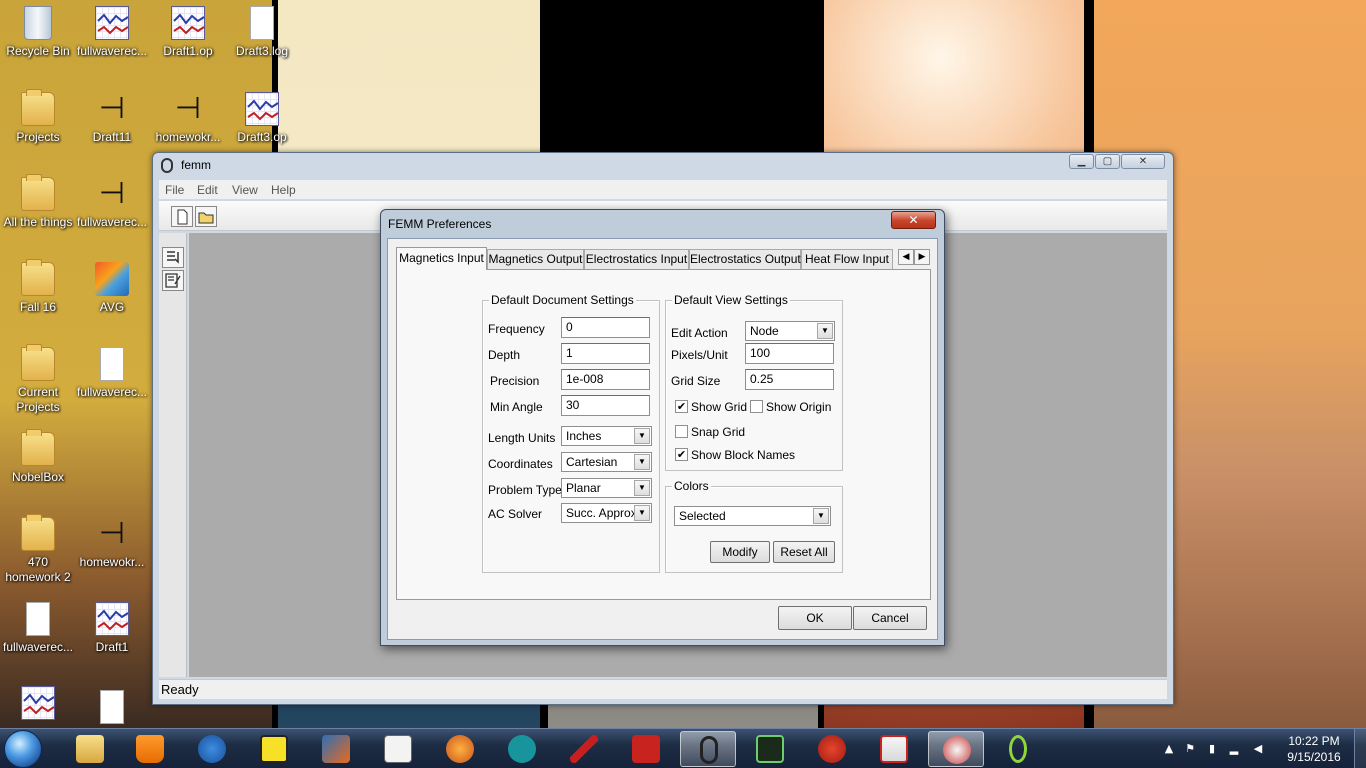 Image resolution: width=1366 pixels, height=768 pixels. What do you see at coordinates (789, 353) in the screenshot?
I see `pixels-unit-field: 100` at bounding box center [789, 353].